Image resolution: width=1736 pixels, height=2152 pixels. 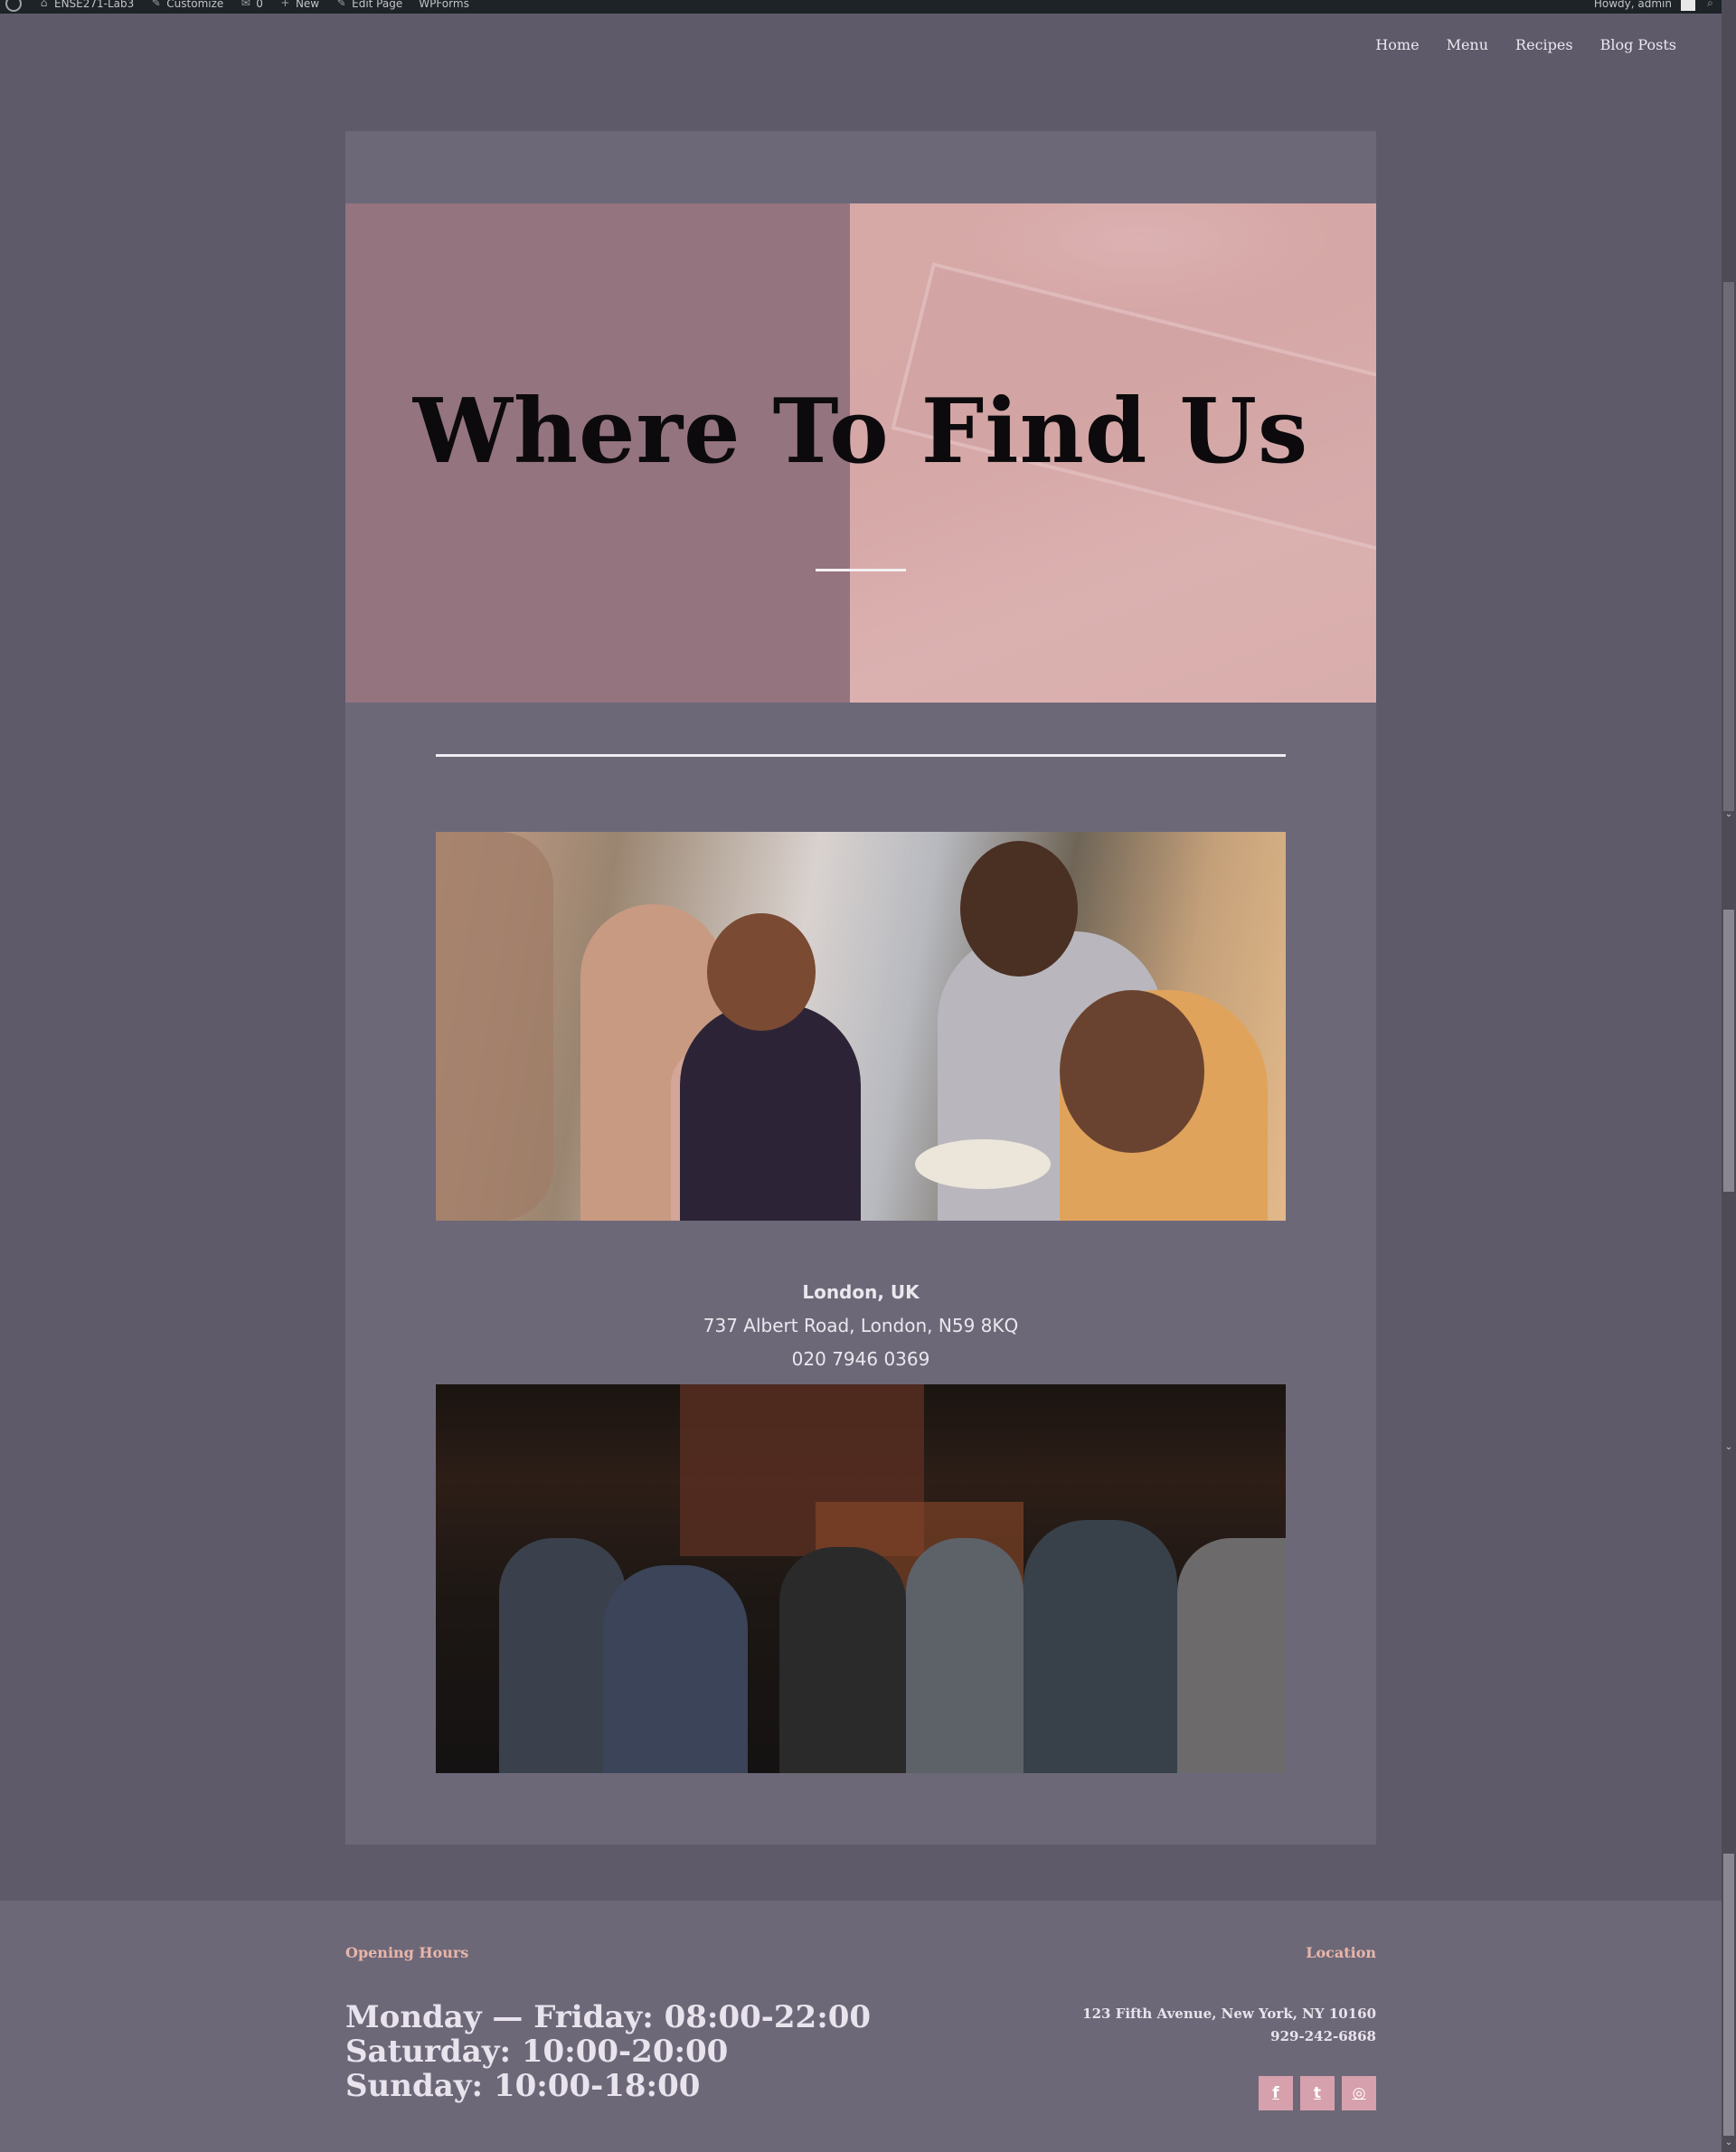 What do you see at coordinates (285, 4) in the screenshot?
I see `plus-icon: +` at bounding box center [285, 4].